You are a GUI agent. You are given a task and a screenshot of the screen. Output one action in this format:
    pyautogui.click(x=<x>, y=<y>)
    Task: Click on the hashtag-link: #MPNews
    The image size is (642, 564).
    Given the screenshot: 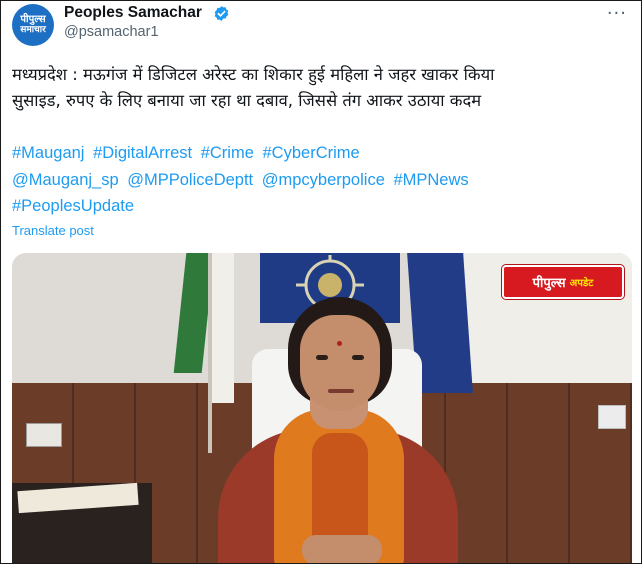 What is the action you would take?
    pyautogui.click(x=430, y=180)
    